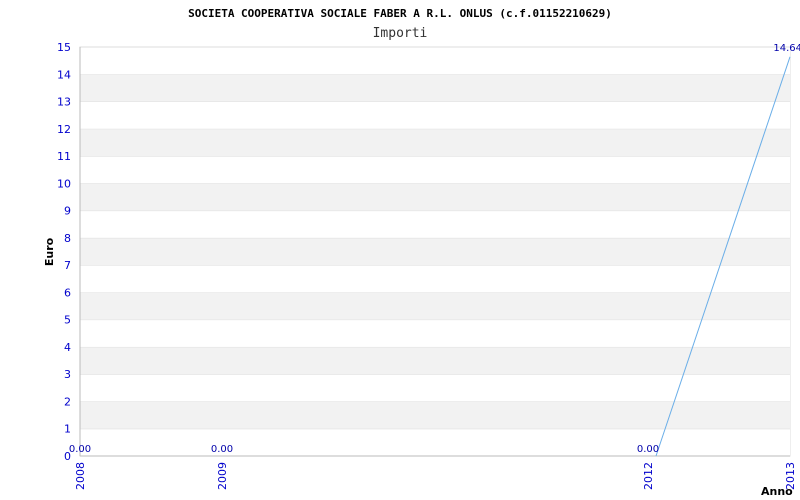 Image resolution: width=800 pixels, height=500 pixels. I want to click on x-axis-ticks: 2008 2009 2012 2013, so click(435, 476).